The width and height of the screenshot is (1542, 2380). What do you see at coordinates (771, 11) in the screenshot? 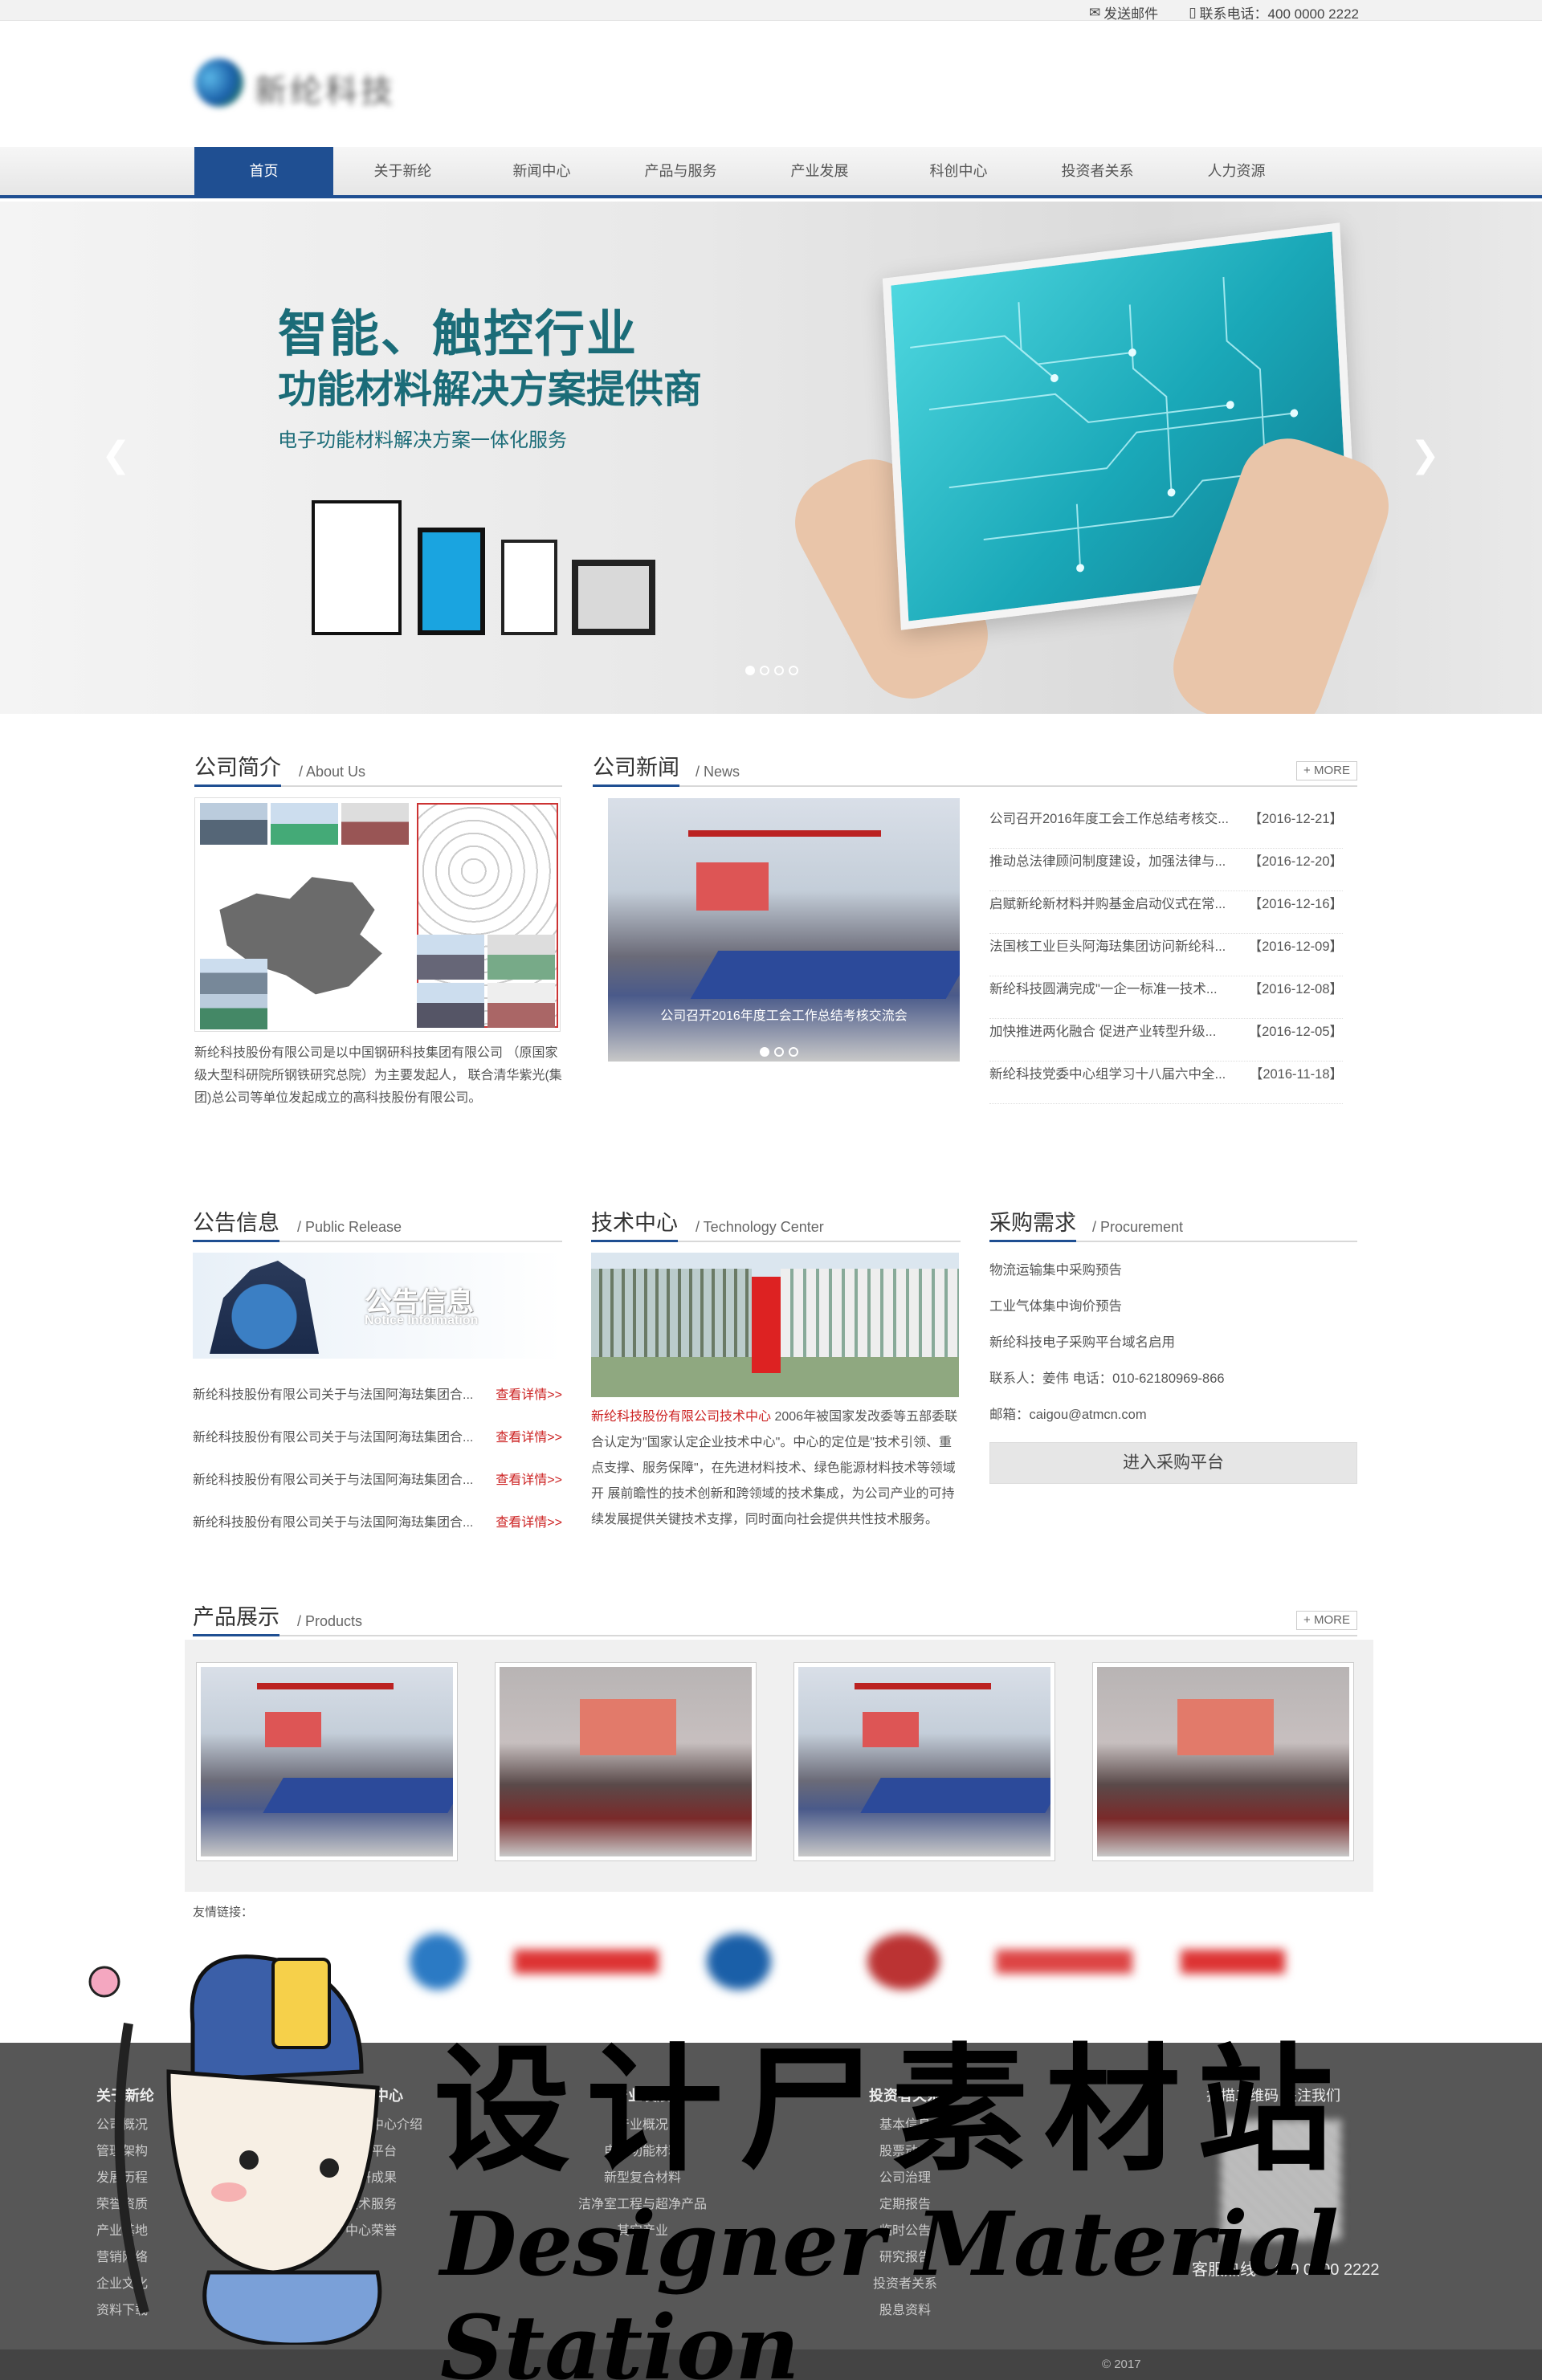
I see `top-bar: ✉ 发送邮件 ▯ 联系电话：400 0000 2222` at bounding box center [771, 11].